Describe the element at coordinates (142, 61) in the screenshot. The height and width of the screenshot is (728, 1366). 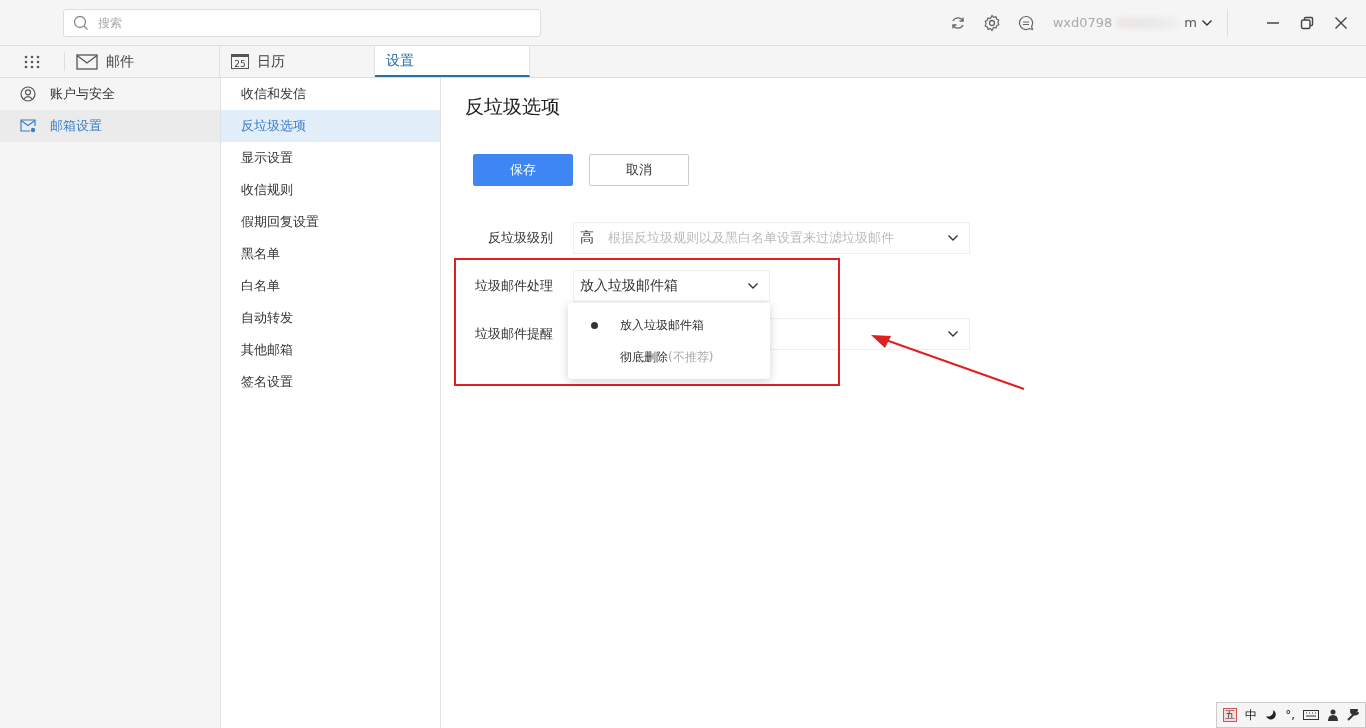
I see `tab: 邮件` at that location.